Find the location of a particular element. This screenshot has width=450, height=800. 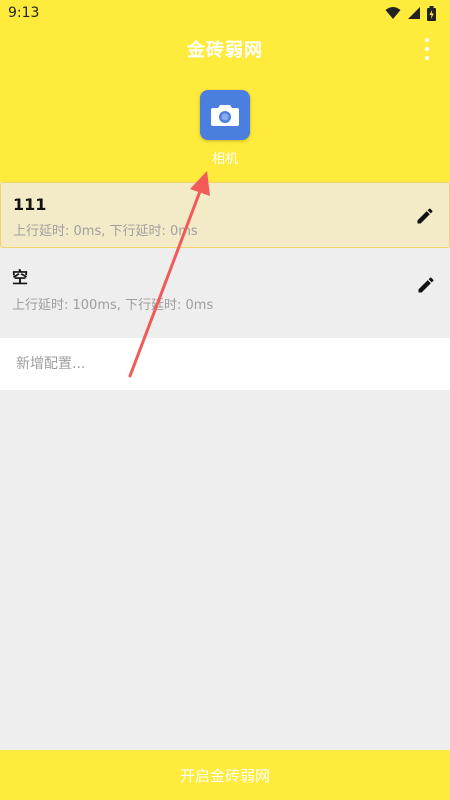

more-options-icon is located at coordinates (427, 49).